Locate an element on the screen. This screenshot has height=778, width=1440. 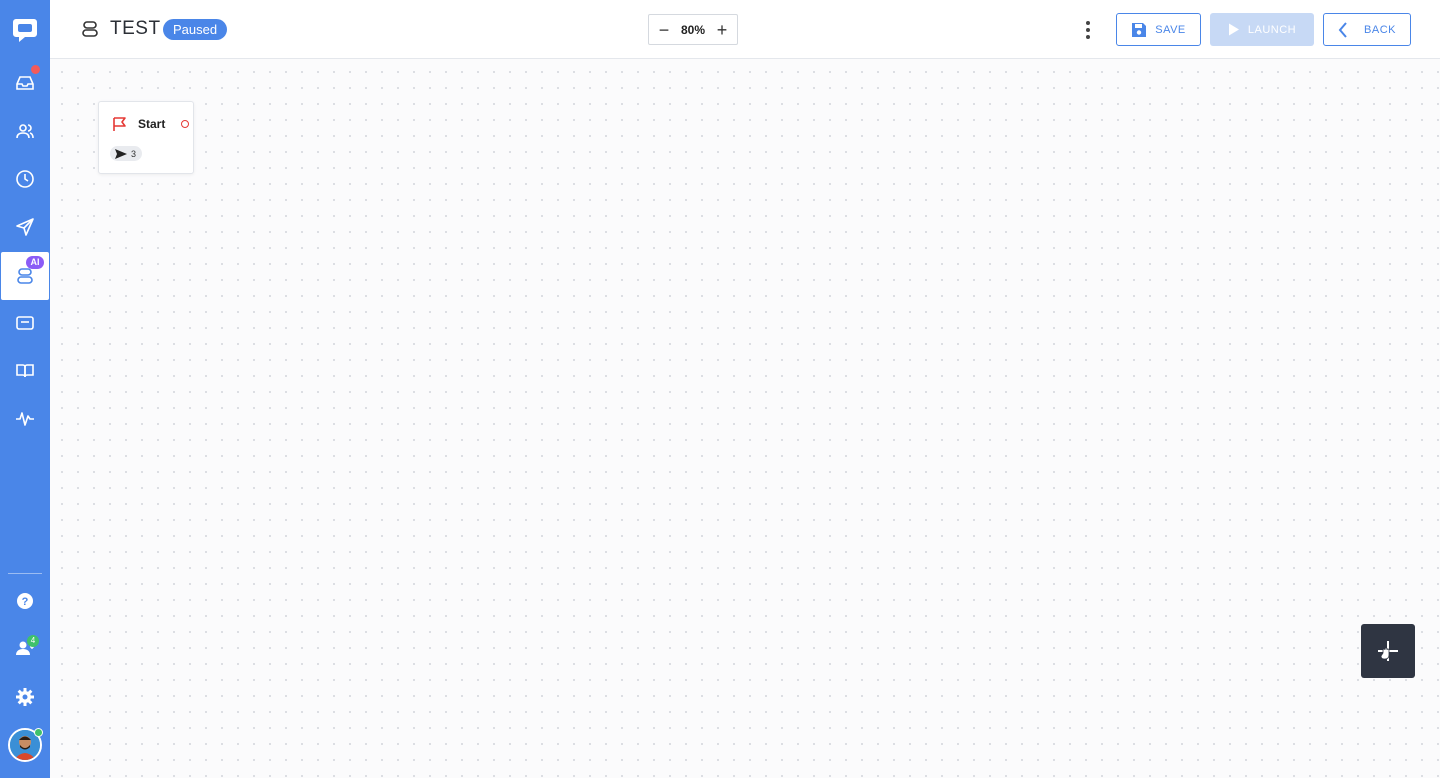
sidebar: AI ? 4 is located at coordinates (25, 389).